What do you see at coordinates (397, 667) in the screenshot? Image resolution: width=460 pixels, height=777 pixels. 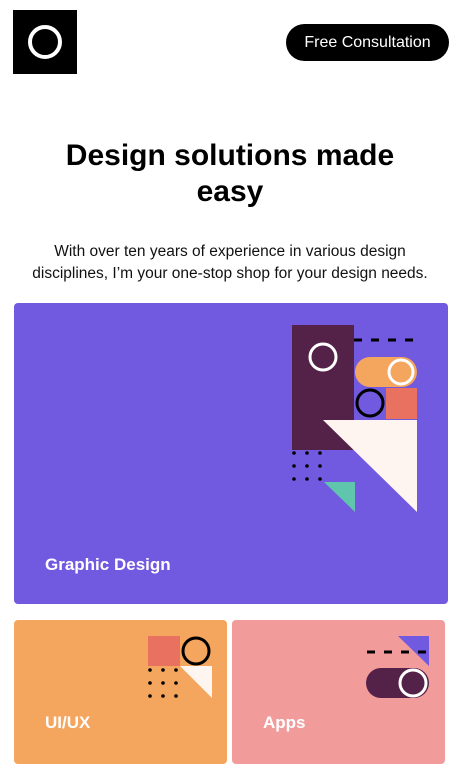 I see `apps-illustration-icon` at bounding box center [397, 667].